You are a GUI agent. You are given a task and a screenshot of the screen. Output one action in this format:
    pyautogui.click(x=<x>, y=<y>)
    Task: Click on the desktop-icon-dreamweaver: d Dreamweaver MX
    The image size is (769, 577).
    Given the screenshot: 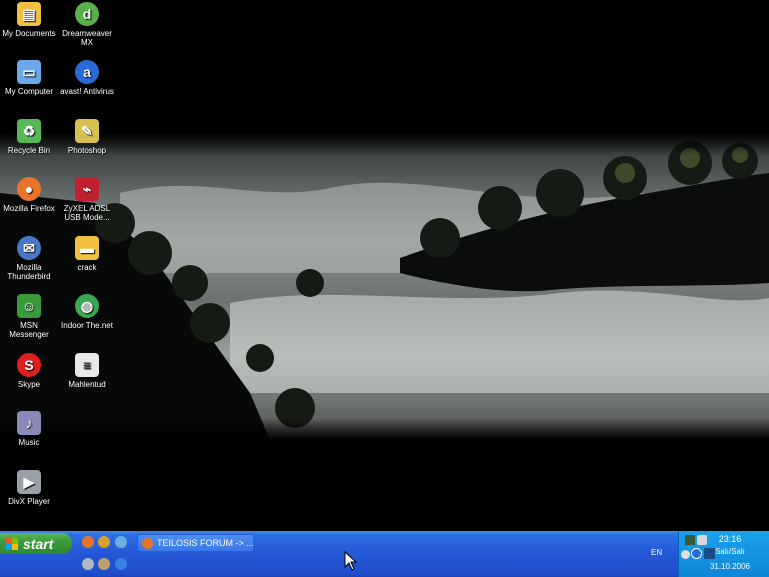 What is the action you would take?
    pyautogui.click(x=87, y=24)
    